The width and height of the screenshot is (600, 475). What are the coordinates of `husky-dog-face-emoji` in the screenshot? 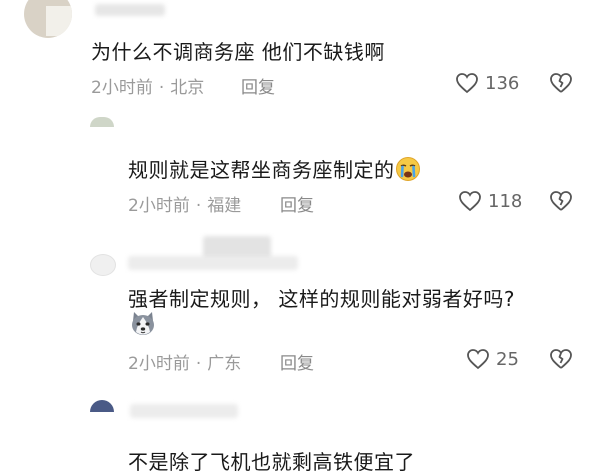 It's located at (143, 326).